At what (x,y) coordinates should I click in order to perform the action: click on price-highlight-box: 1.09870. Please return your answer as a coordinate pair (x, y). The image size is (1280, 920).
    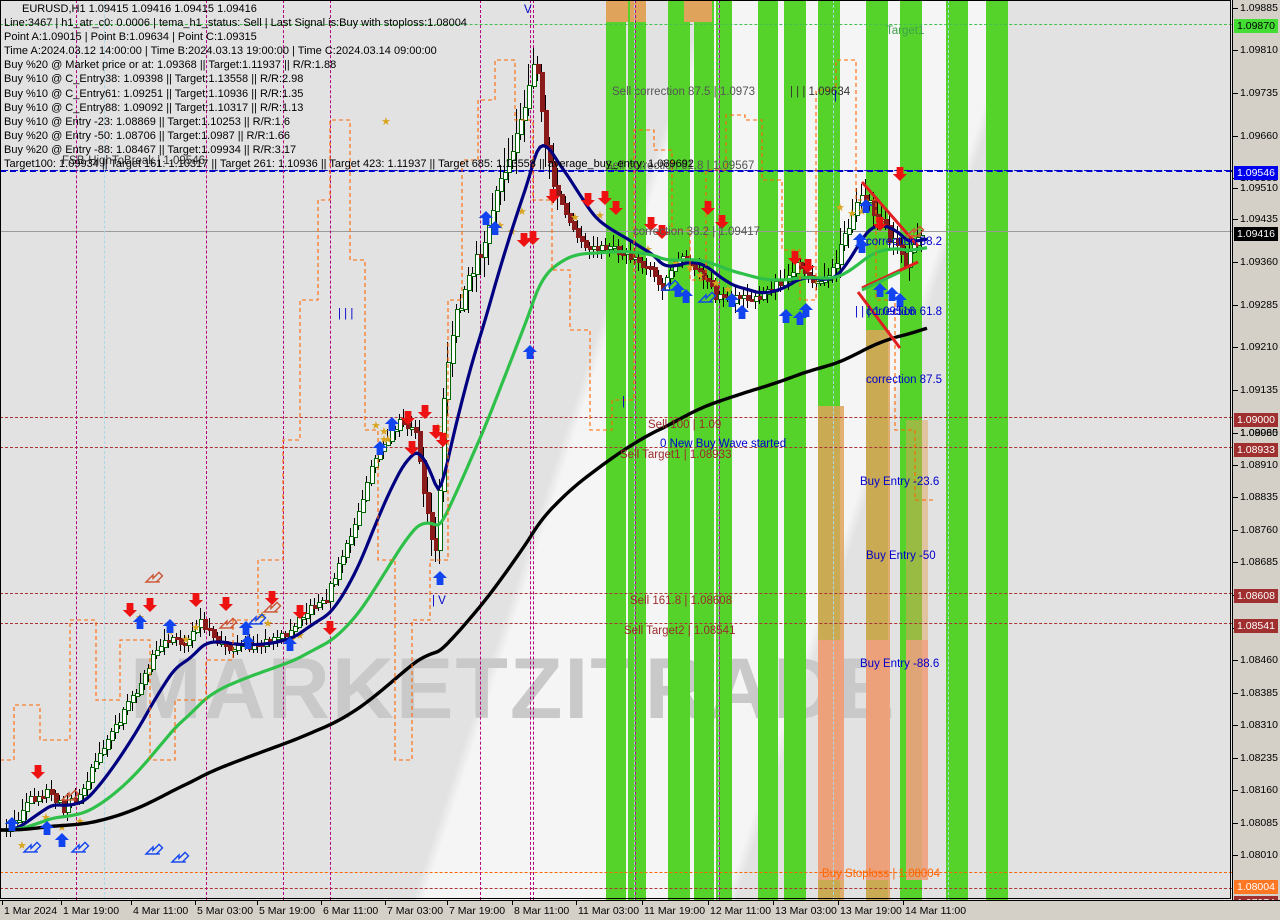
    Looking at the image, I should click on (1256, 26).